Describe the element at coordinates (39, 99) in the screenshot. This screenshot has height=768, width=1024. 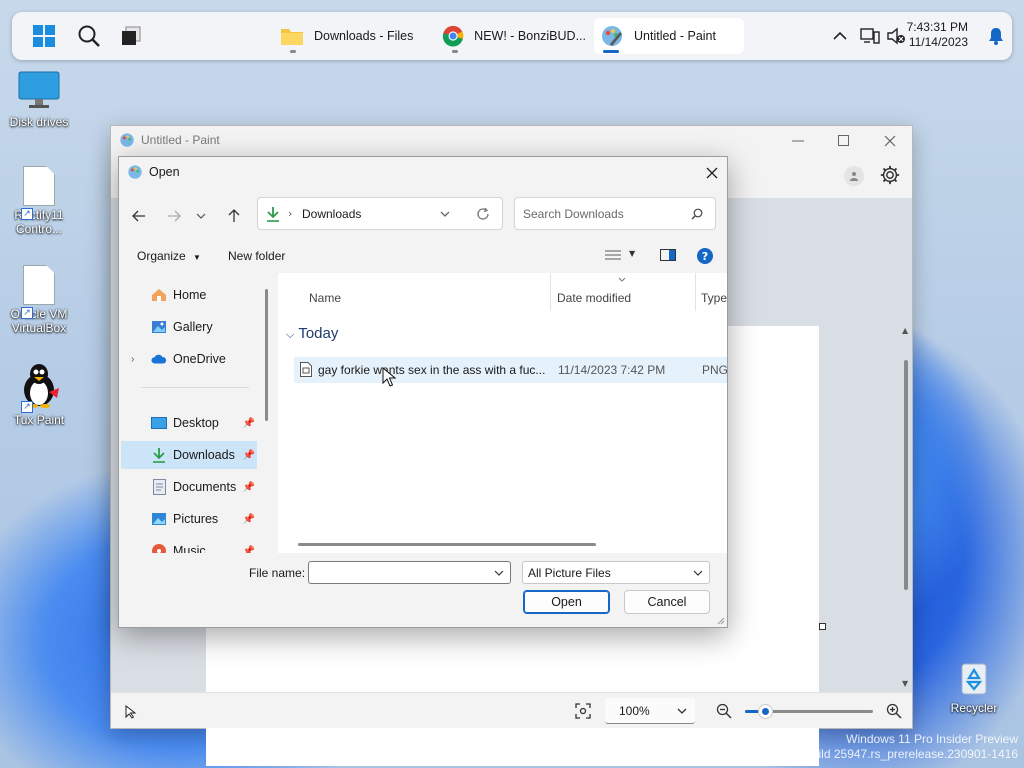
I see `desktop-icon-disk-drives: Disk drives` at that location.